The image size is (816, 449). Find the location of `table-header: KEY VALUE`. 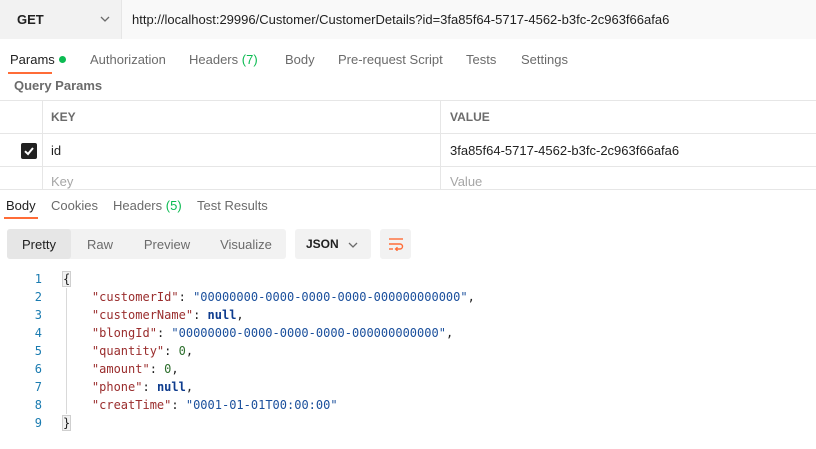

table-header: KEY VALUE is located at coordinates (408, 116).